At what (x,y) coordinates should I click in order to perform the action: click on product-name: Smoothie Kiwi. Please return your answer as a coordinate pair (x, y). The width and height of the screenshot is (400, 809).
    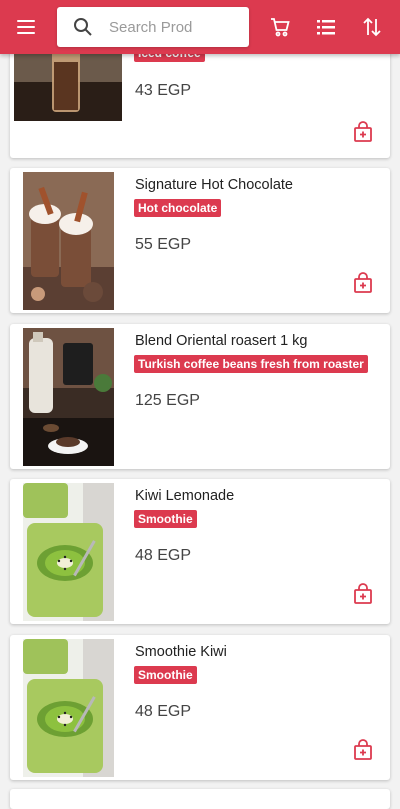
    Looking at the image, I should click on (181, 652).